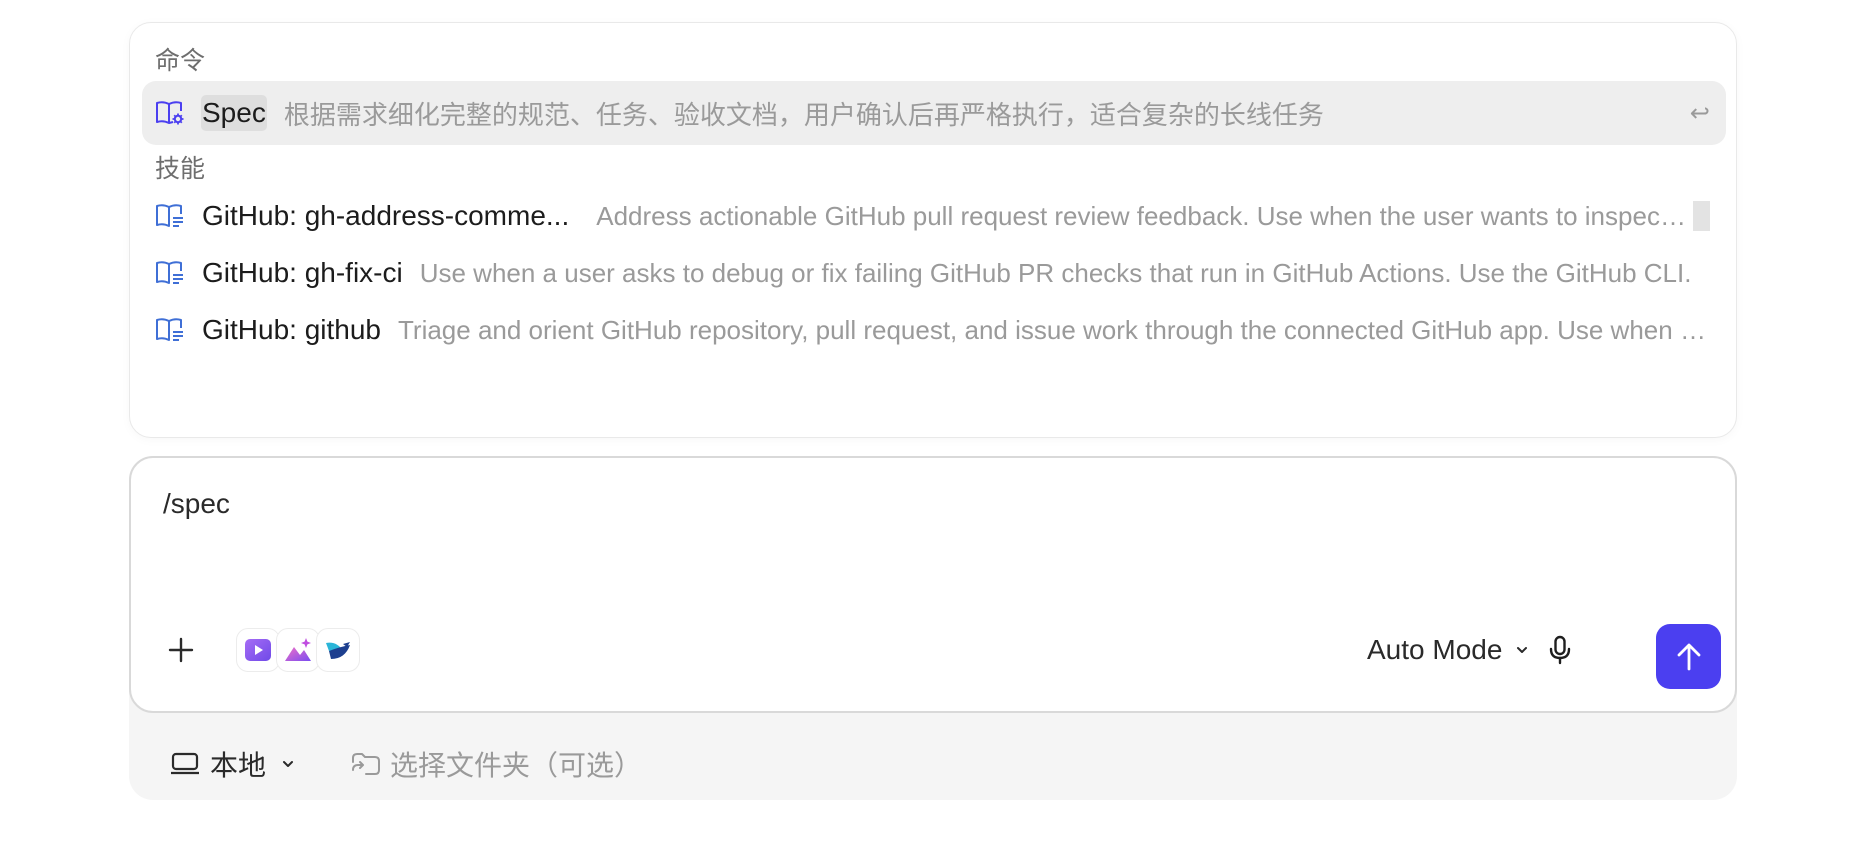  I want to click on plus-icon, so click(181, 650).